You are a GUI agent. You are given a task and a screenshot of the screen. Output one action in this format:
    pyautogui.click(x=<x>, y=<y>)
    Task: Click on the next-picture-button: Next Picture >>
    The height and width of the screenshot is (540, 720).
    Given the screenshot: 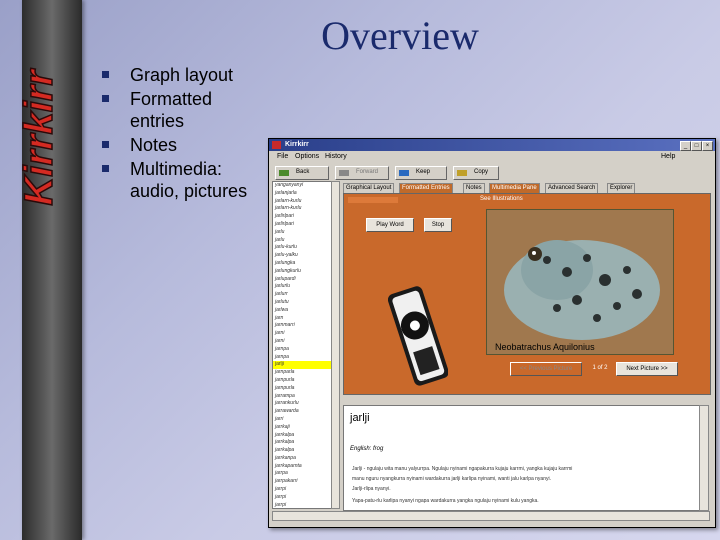 What is the action you would take?
    pyautogui.click(x=647, y=369)
    